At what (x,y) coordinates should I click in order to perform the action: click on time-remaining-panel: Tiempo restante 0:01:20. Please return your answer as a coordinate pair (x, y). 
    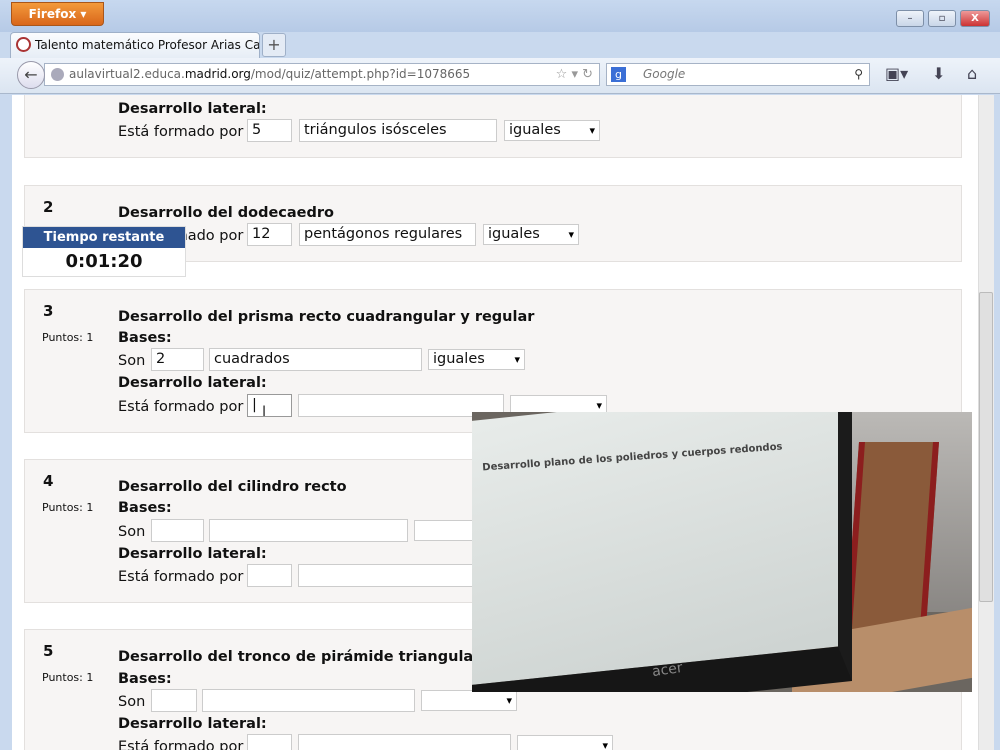
    Looking at the image, I should click on (104, 251).